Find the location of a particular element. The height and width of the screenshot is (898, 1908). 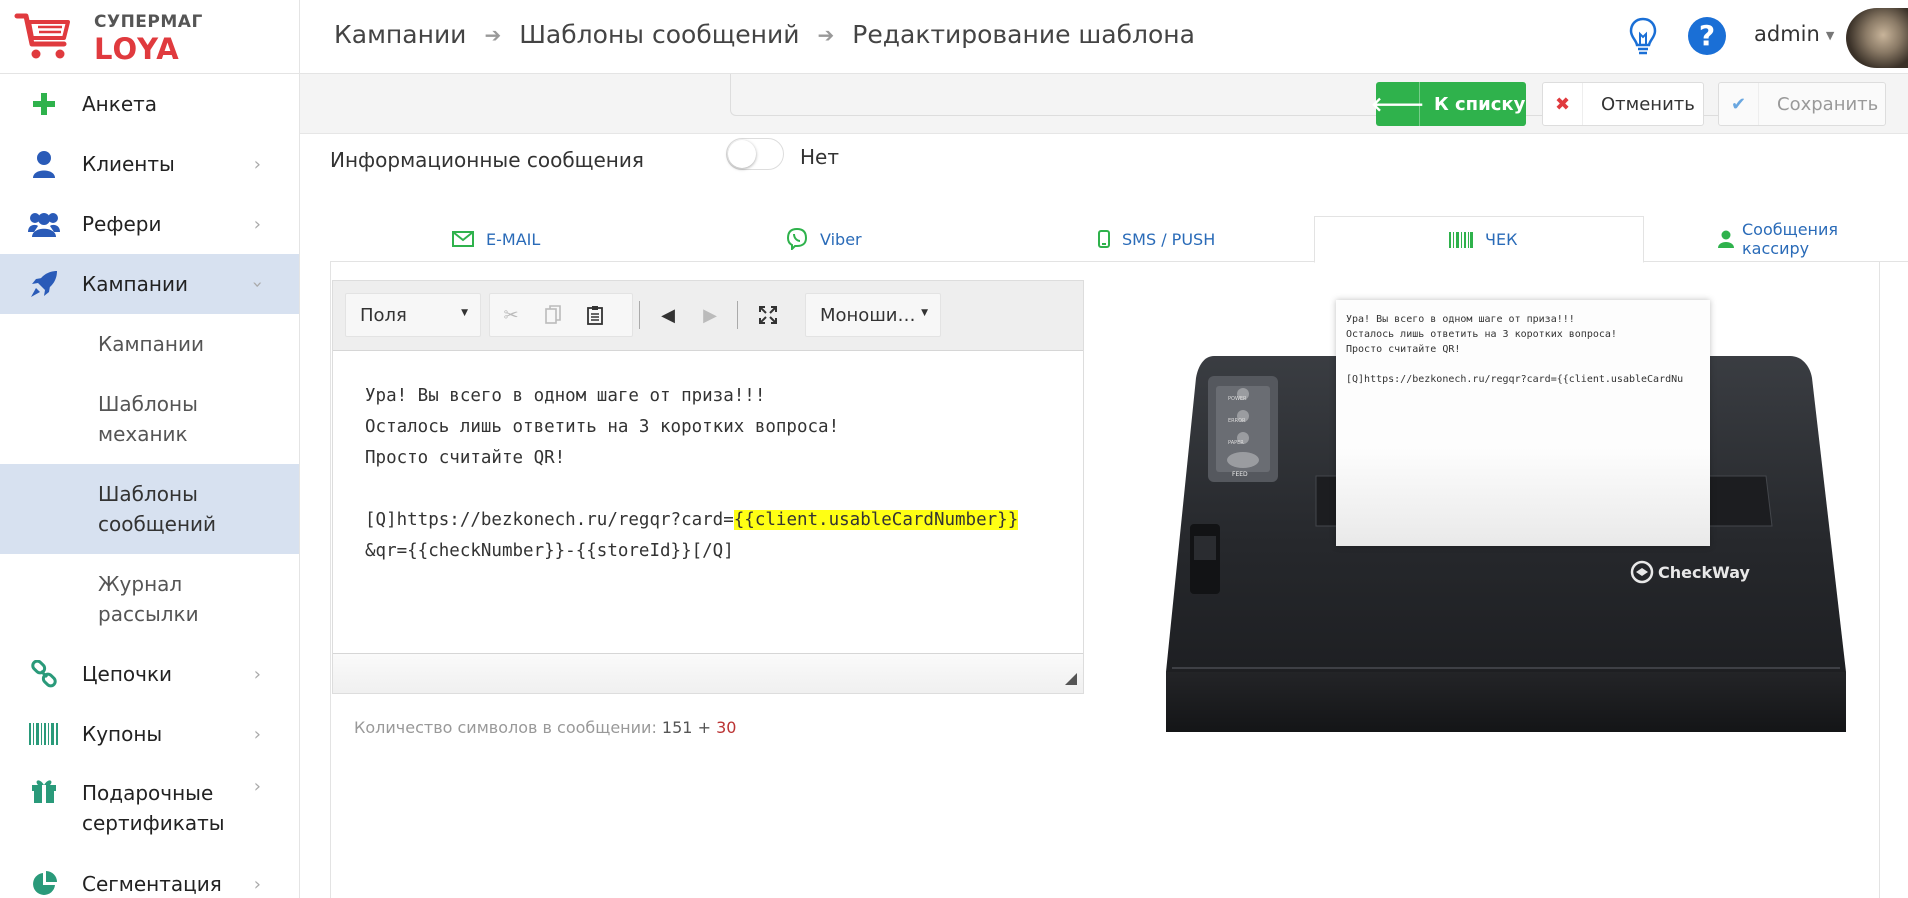

envelope-icon is located at coordinates (463, 239).